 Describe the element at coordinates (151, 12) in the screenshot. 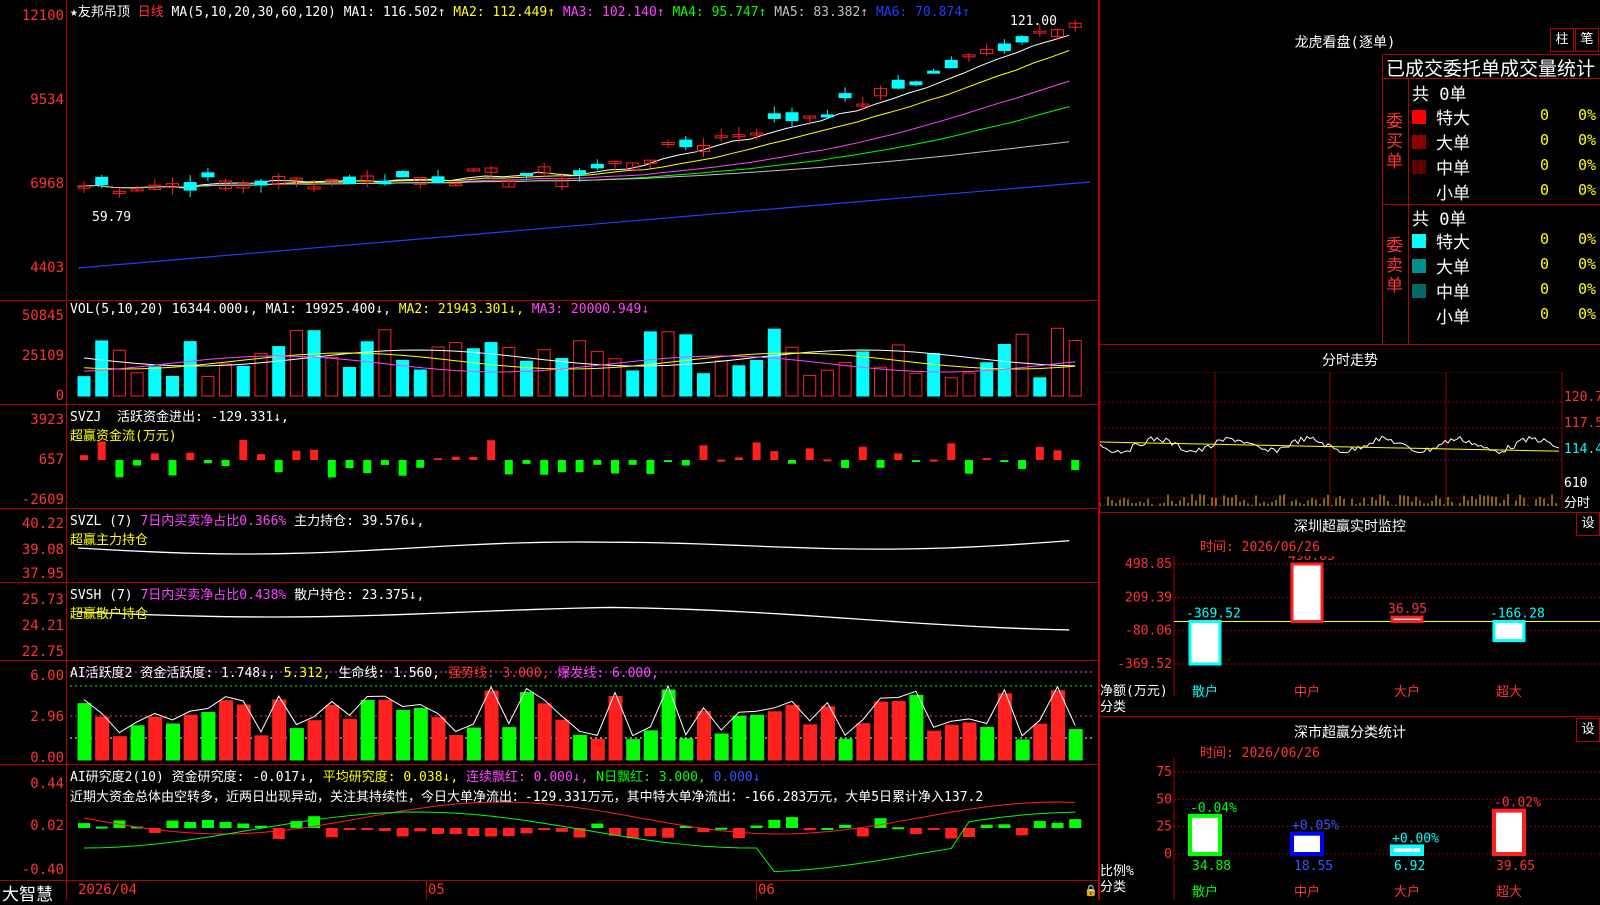

I see `period-label: 日线` at that location.